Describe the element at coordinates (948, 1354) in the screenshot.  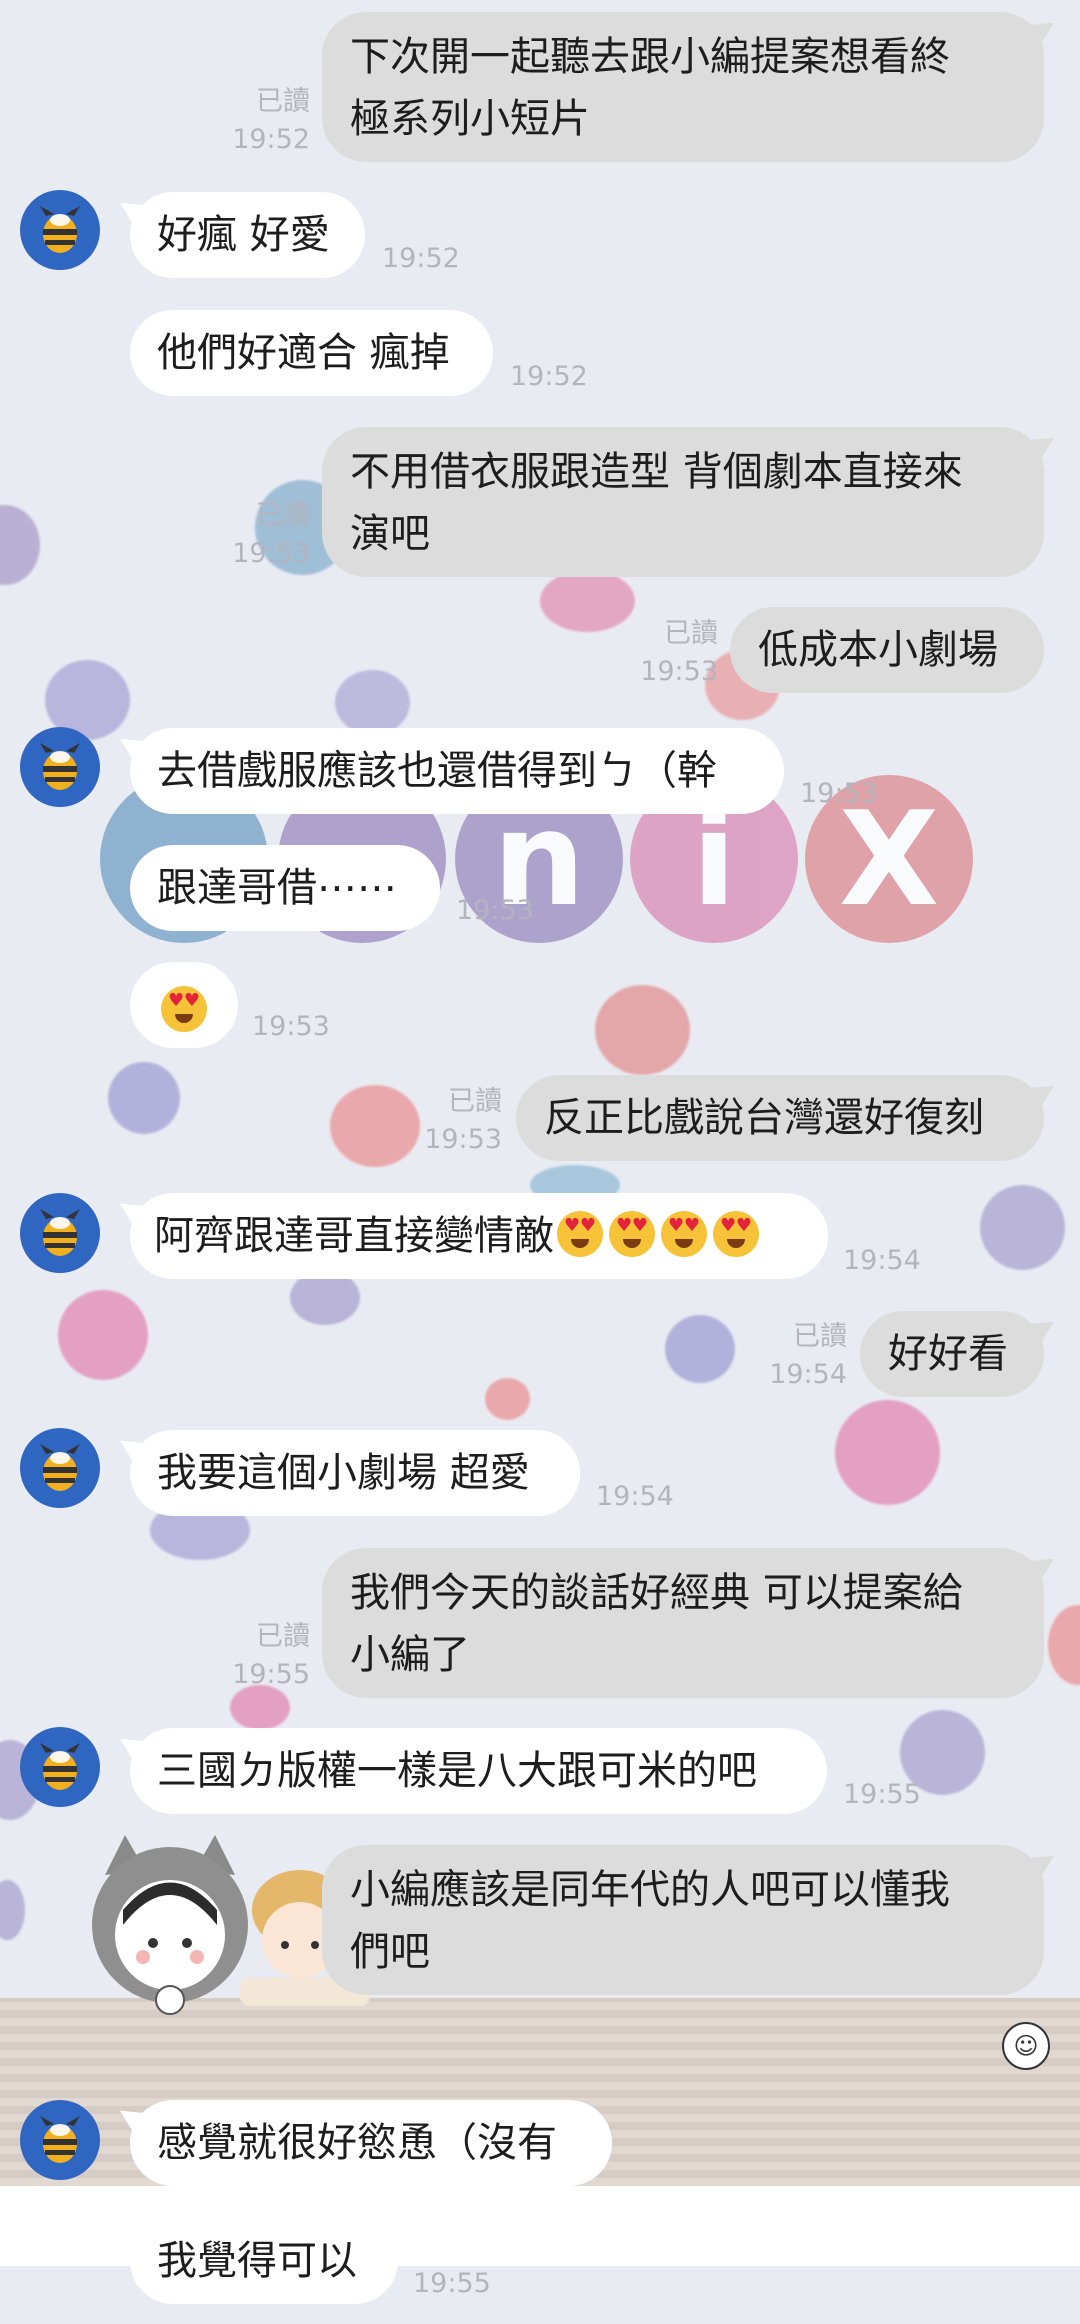
I see `message-text: 好好看` at that location.